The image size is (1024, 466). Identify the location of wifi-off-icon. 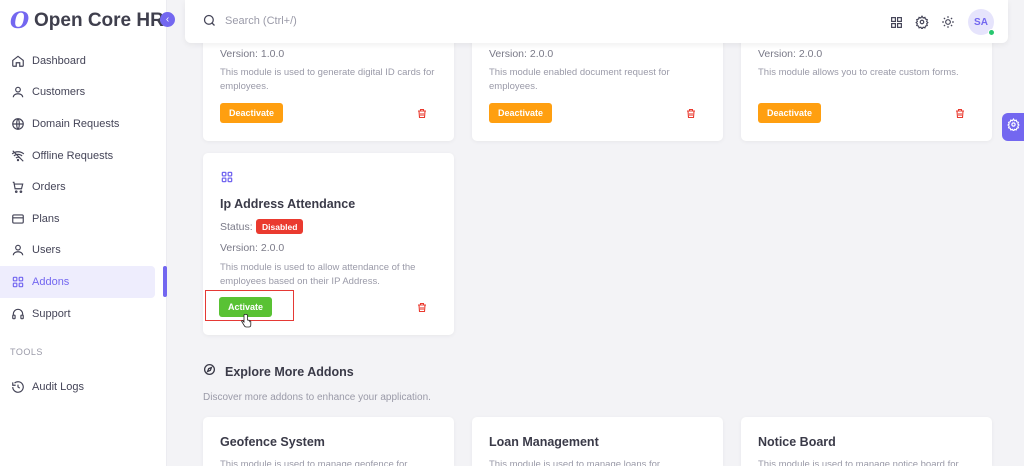
(18, 156).